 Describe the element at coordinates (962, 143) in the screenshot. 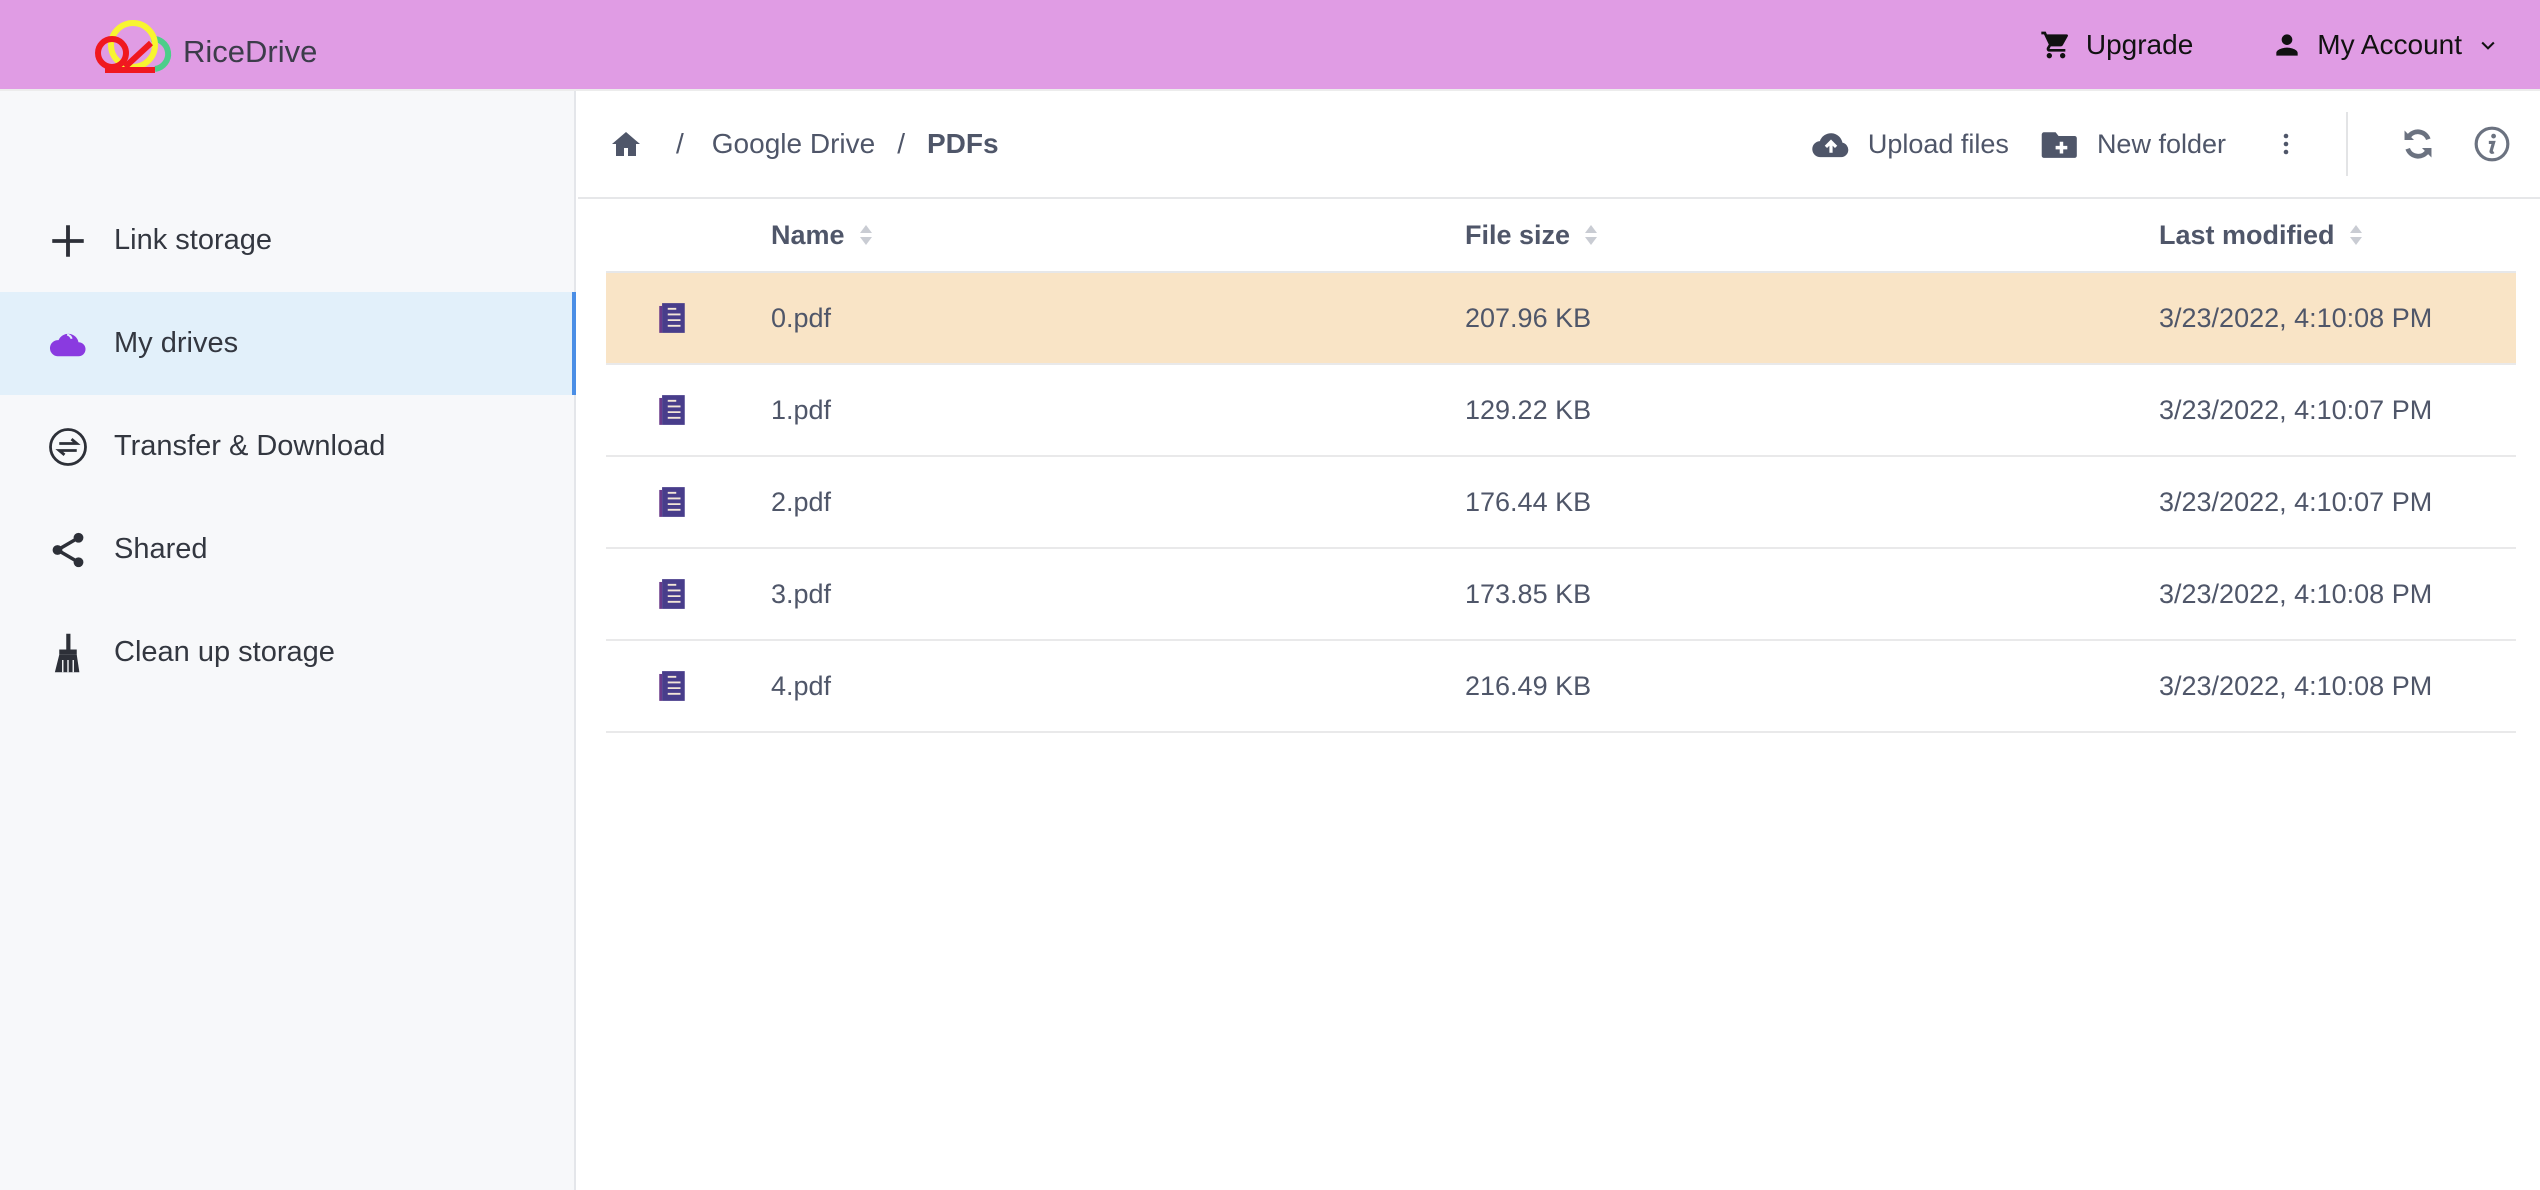

I see `breadcrumb-current-folder: PDFs` at that location.